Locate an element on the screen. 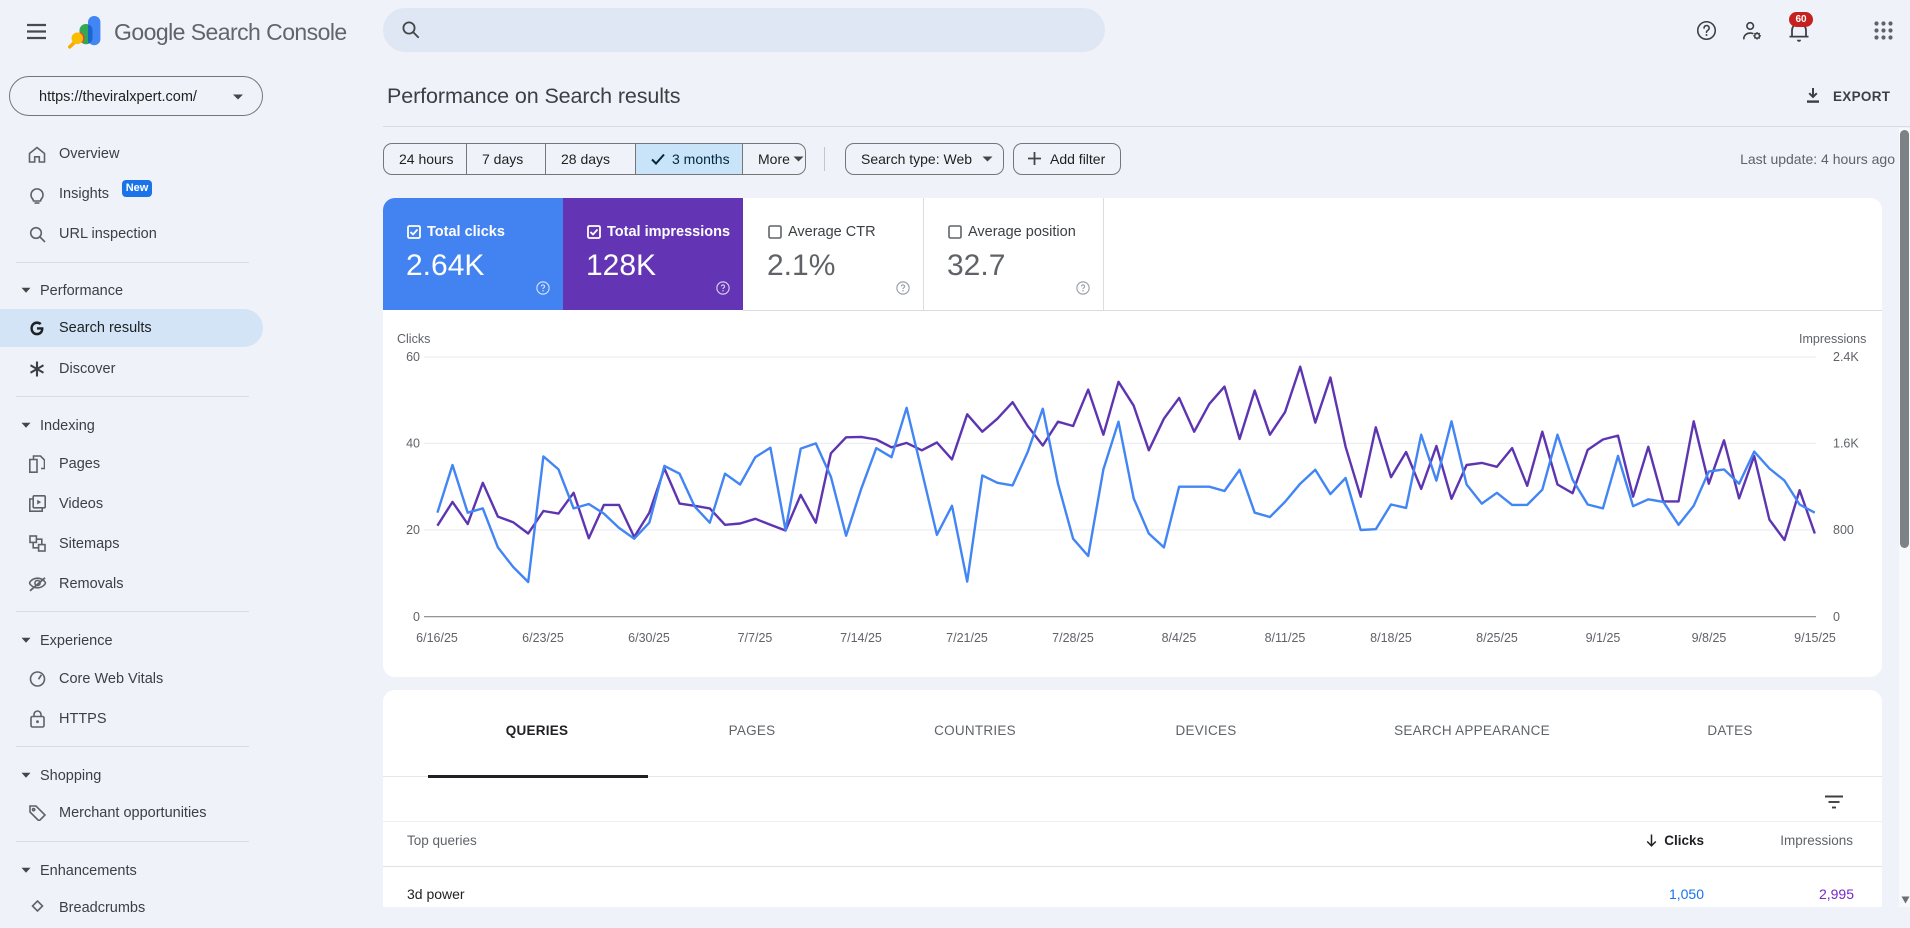  svg-text: Impressions is located at coordinates (1832, 339).